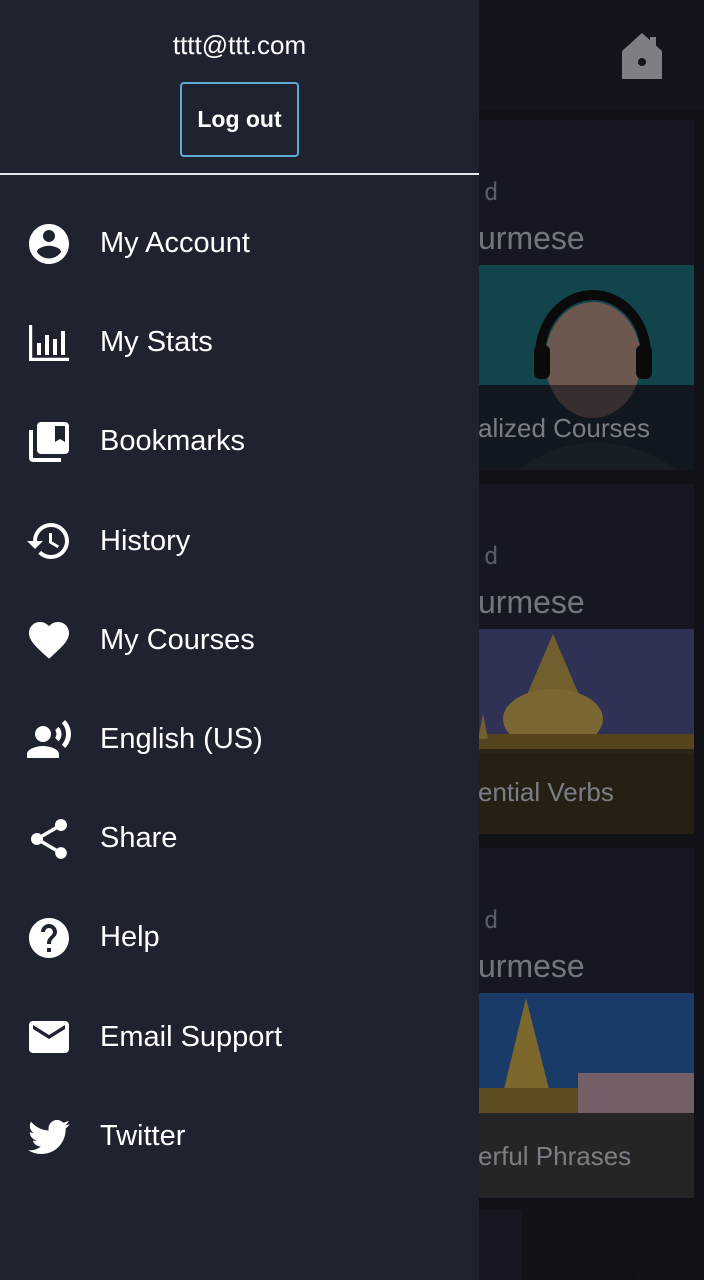  I want to click on menu-item-help: Help, so click(239, 937).